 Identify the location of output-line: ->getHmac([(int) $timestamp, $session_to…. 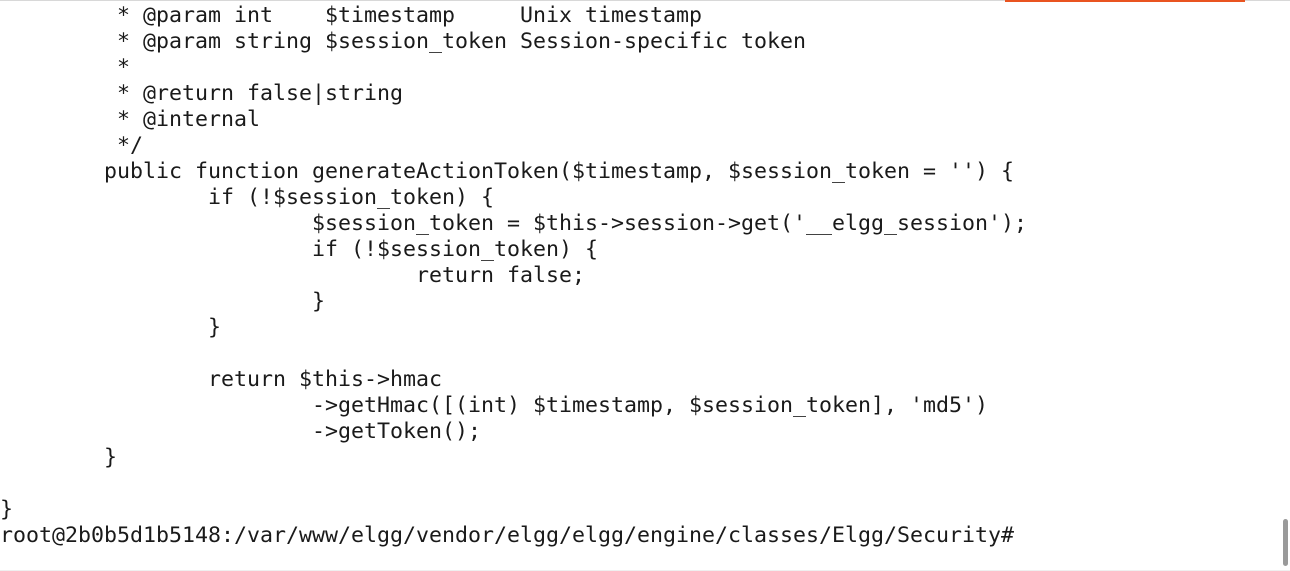
(494, 405).